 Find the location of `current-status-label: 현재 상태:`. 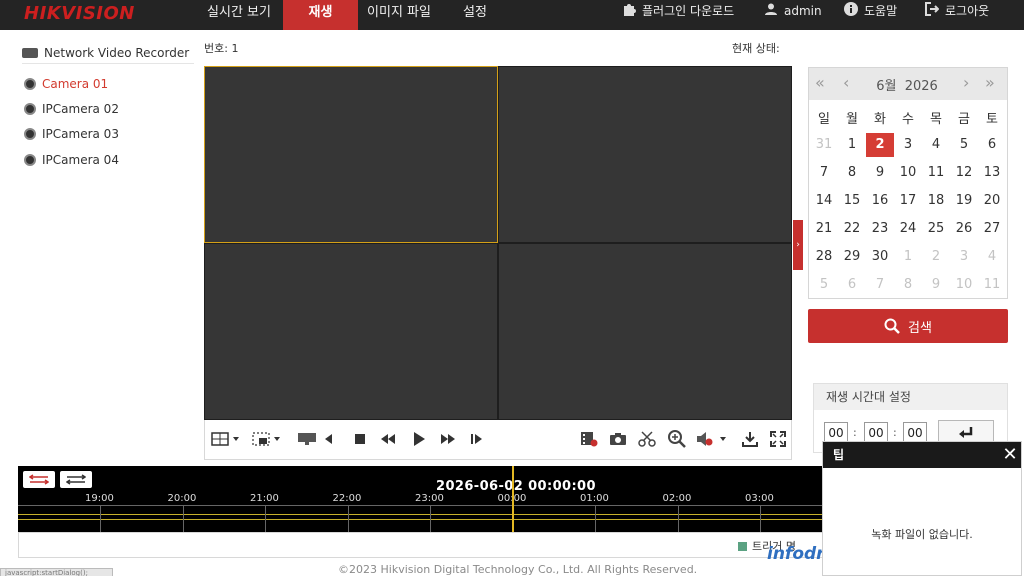

current-status-label: 현재 상태: is located at coordinates (756, 48).